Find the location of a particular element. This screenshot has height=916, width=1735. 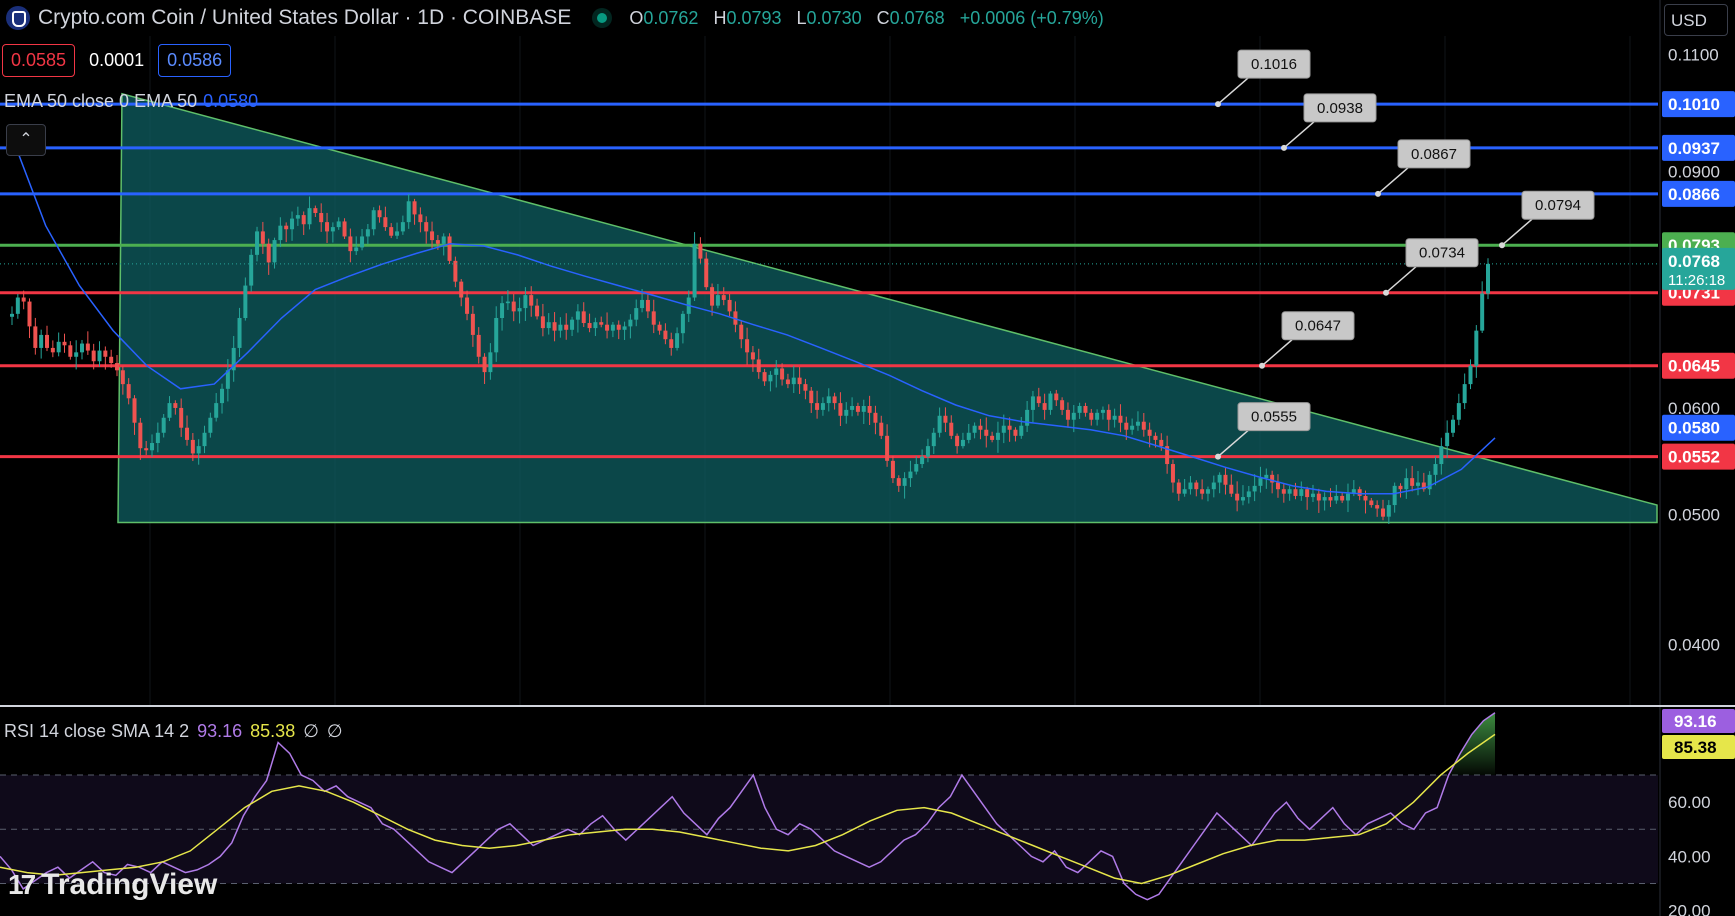

ema-legend: EMA 50 close 0 EMA 50 0.0580 is located at coordinates (131, 101).